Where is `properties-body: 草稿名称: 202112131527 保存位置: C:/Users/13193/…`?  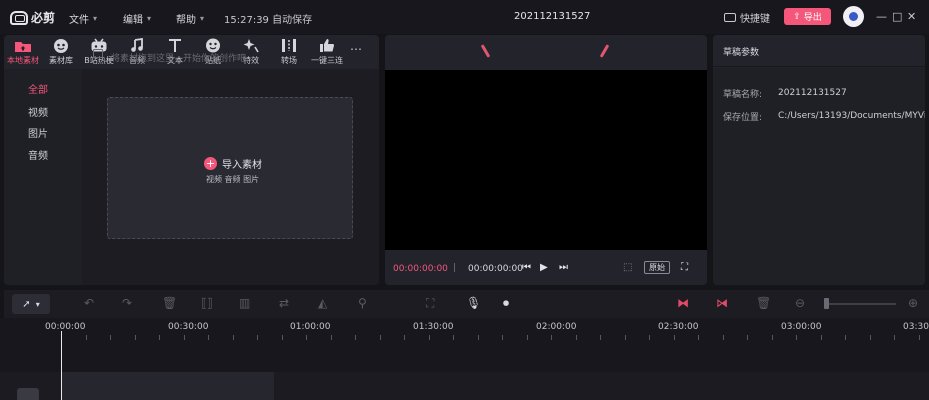 properties-body: 草稿名称: 202112131527 保存位置: C:/Users/13193/… is located at coordinates (819, 176).